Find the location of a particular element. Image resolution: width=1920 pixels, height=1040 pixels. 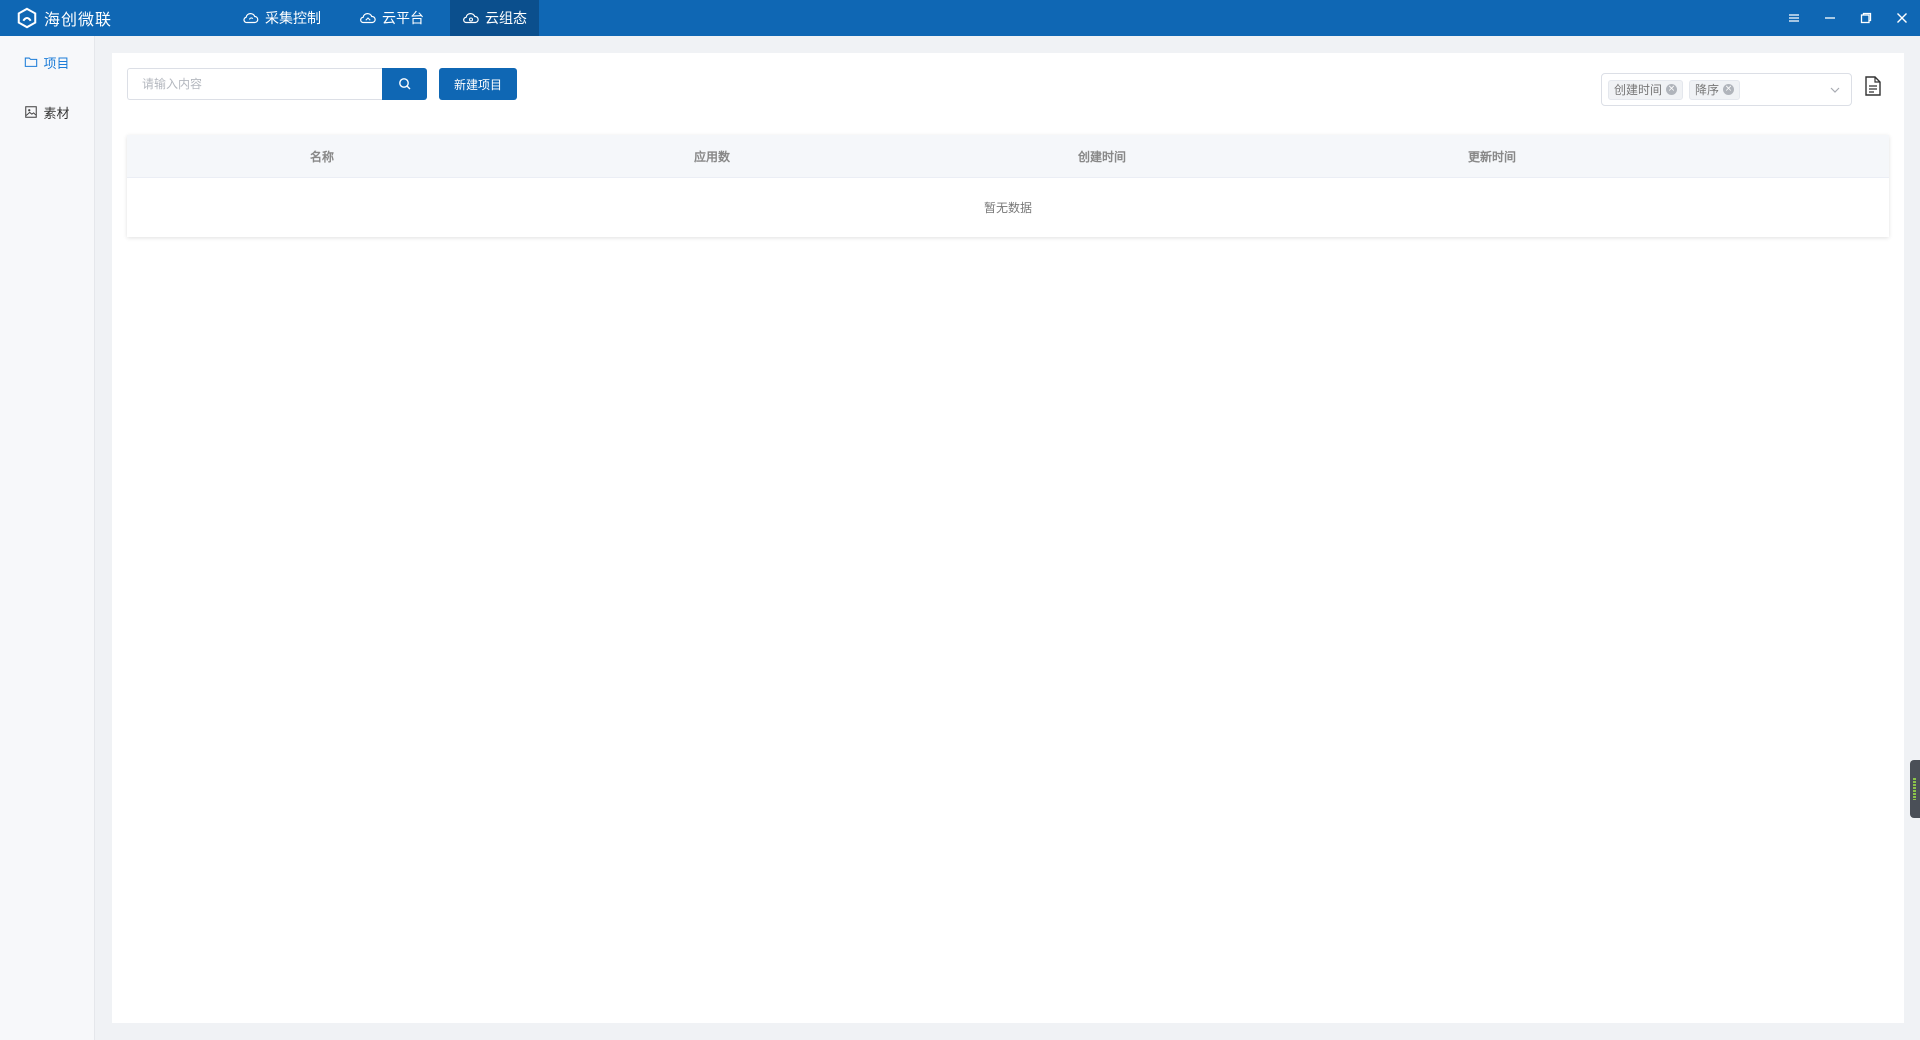

minimize-button is located at coordinates (1830, 18).